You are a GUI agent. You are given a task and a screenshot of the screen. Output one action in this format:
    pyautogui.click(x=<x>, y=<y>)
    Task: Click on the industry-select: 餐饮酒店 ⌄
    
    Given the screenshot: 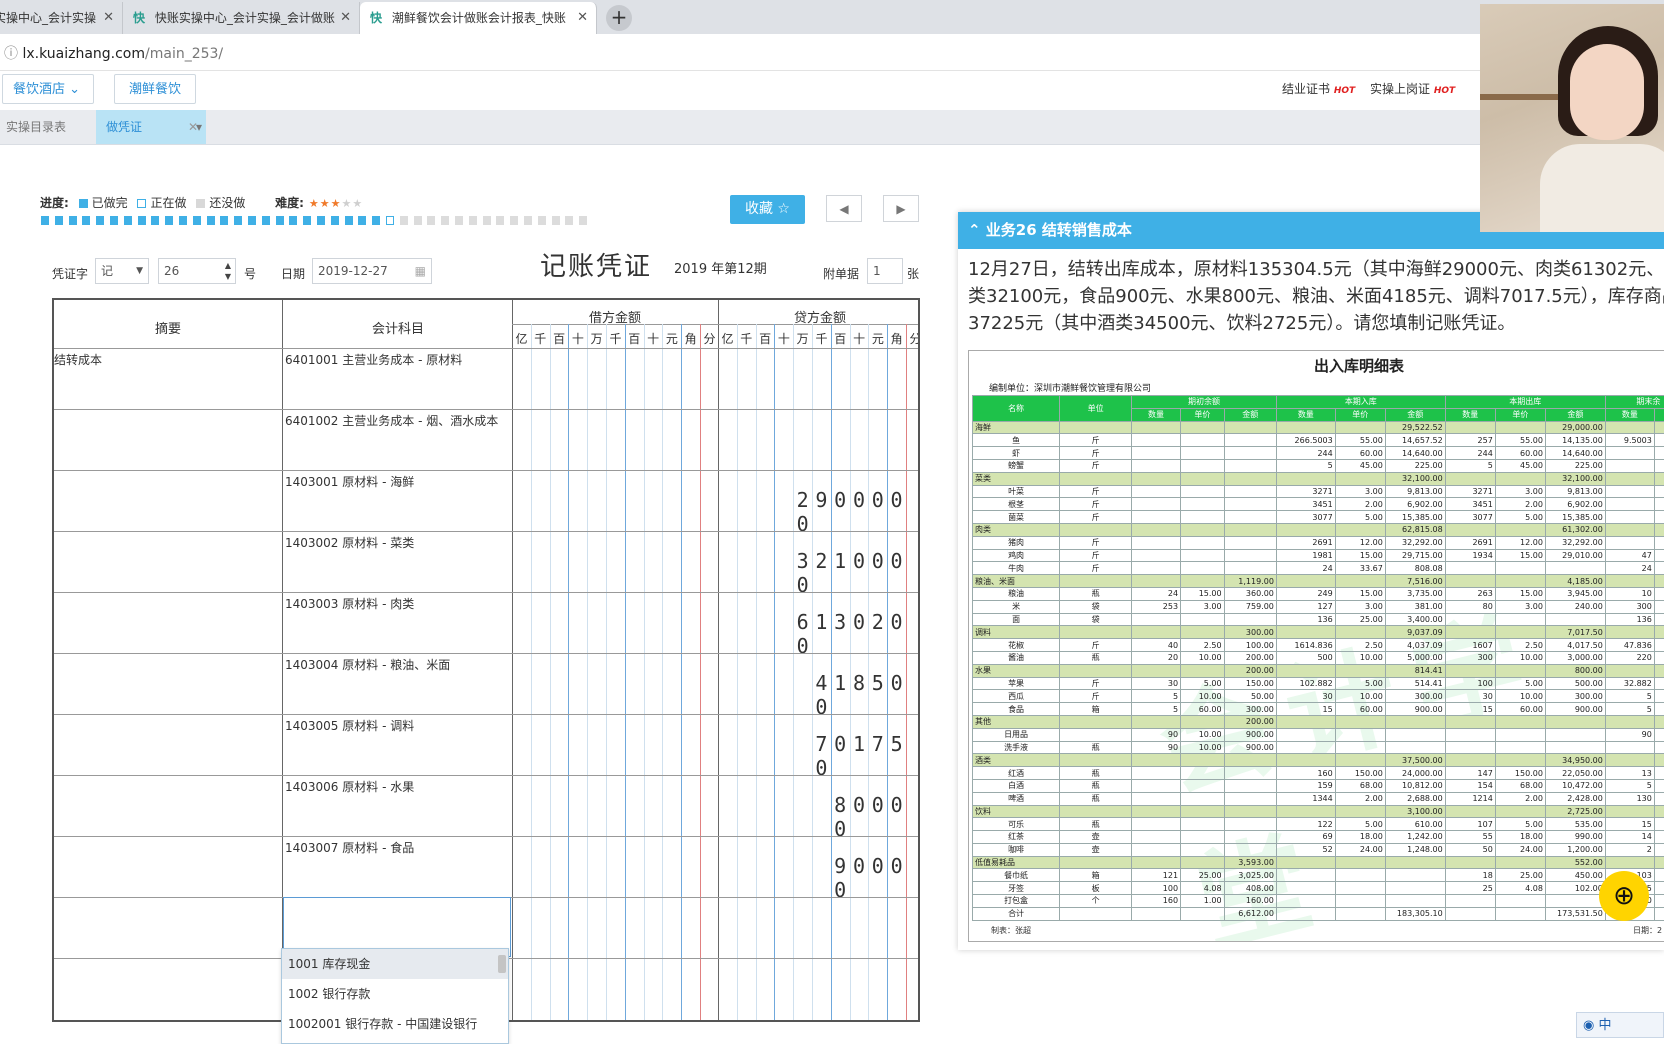 What is the action you would take?
    pyautogui.click(x=48, y=89)
    